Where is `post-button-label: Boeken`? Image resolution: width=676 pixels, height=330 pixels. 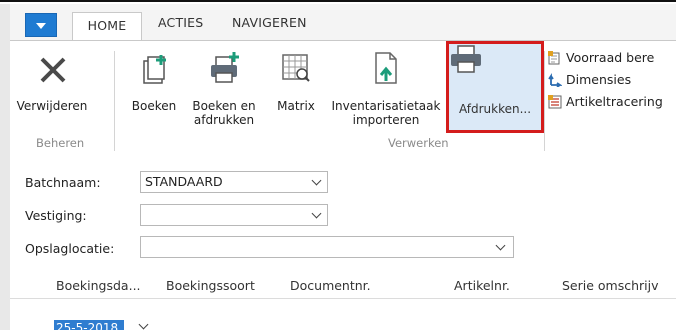
post-button-label: Boeken is located at coordinates (154, 106).